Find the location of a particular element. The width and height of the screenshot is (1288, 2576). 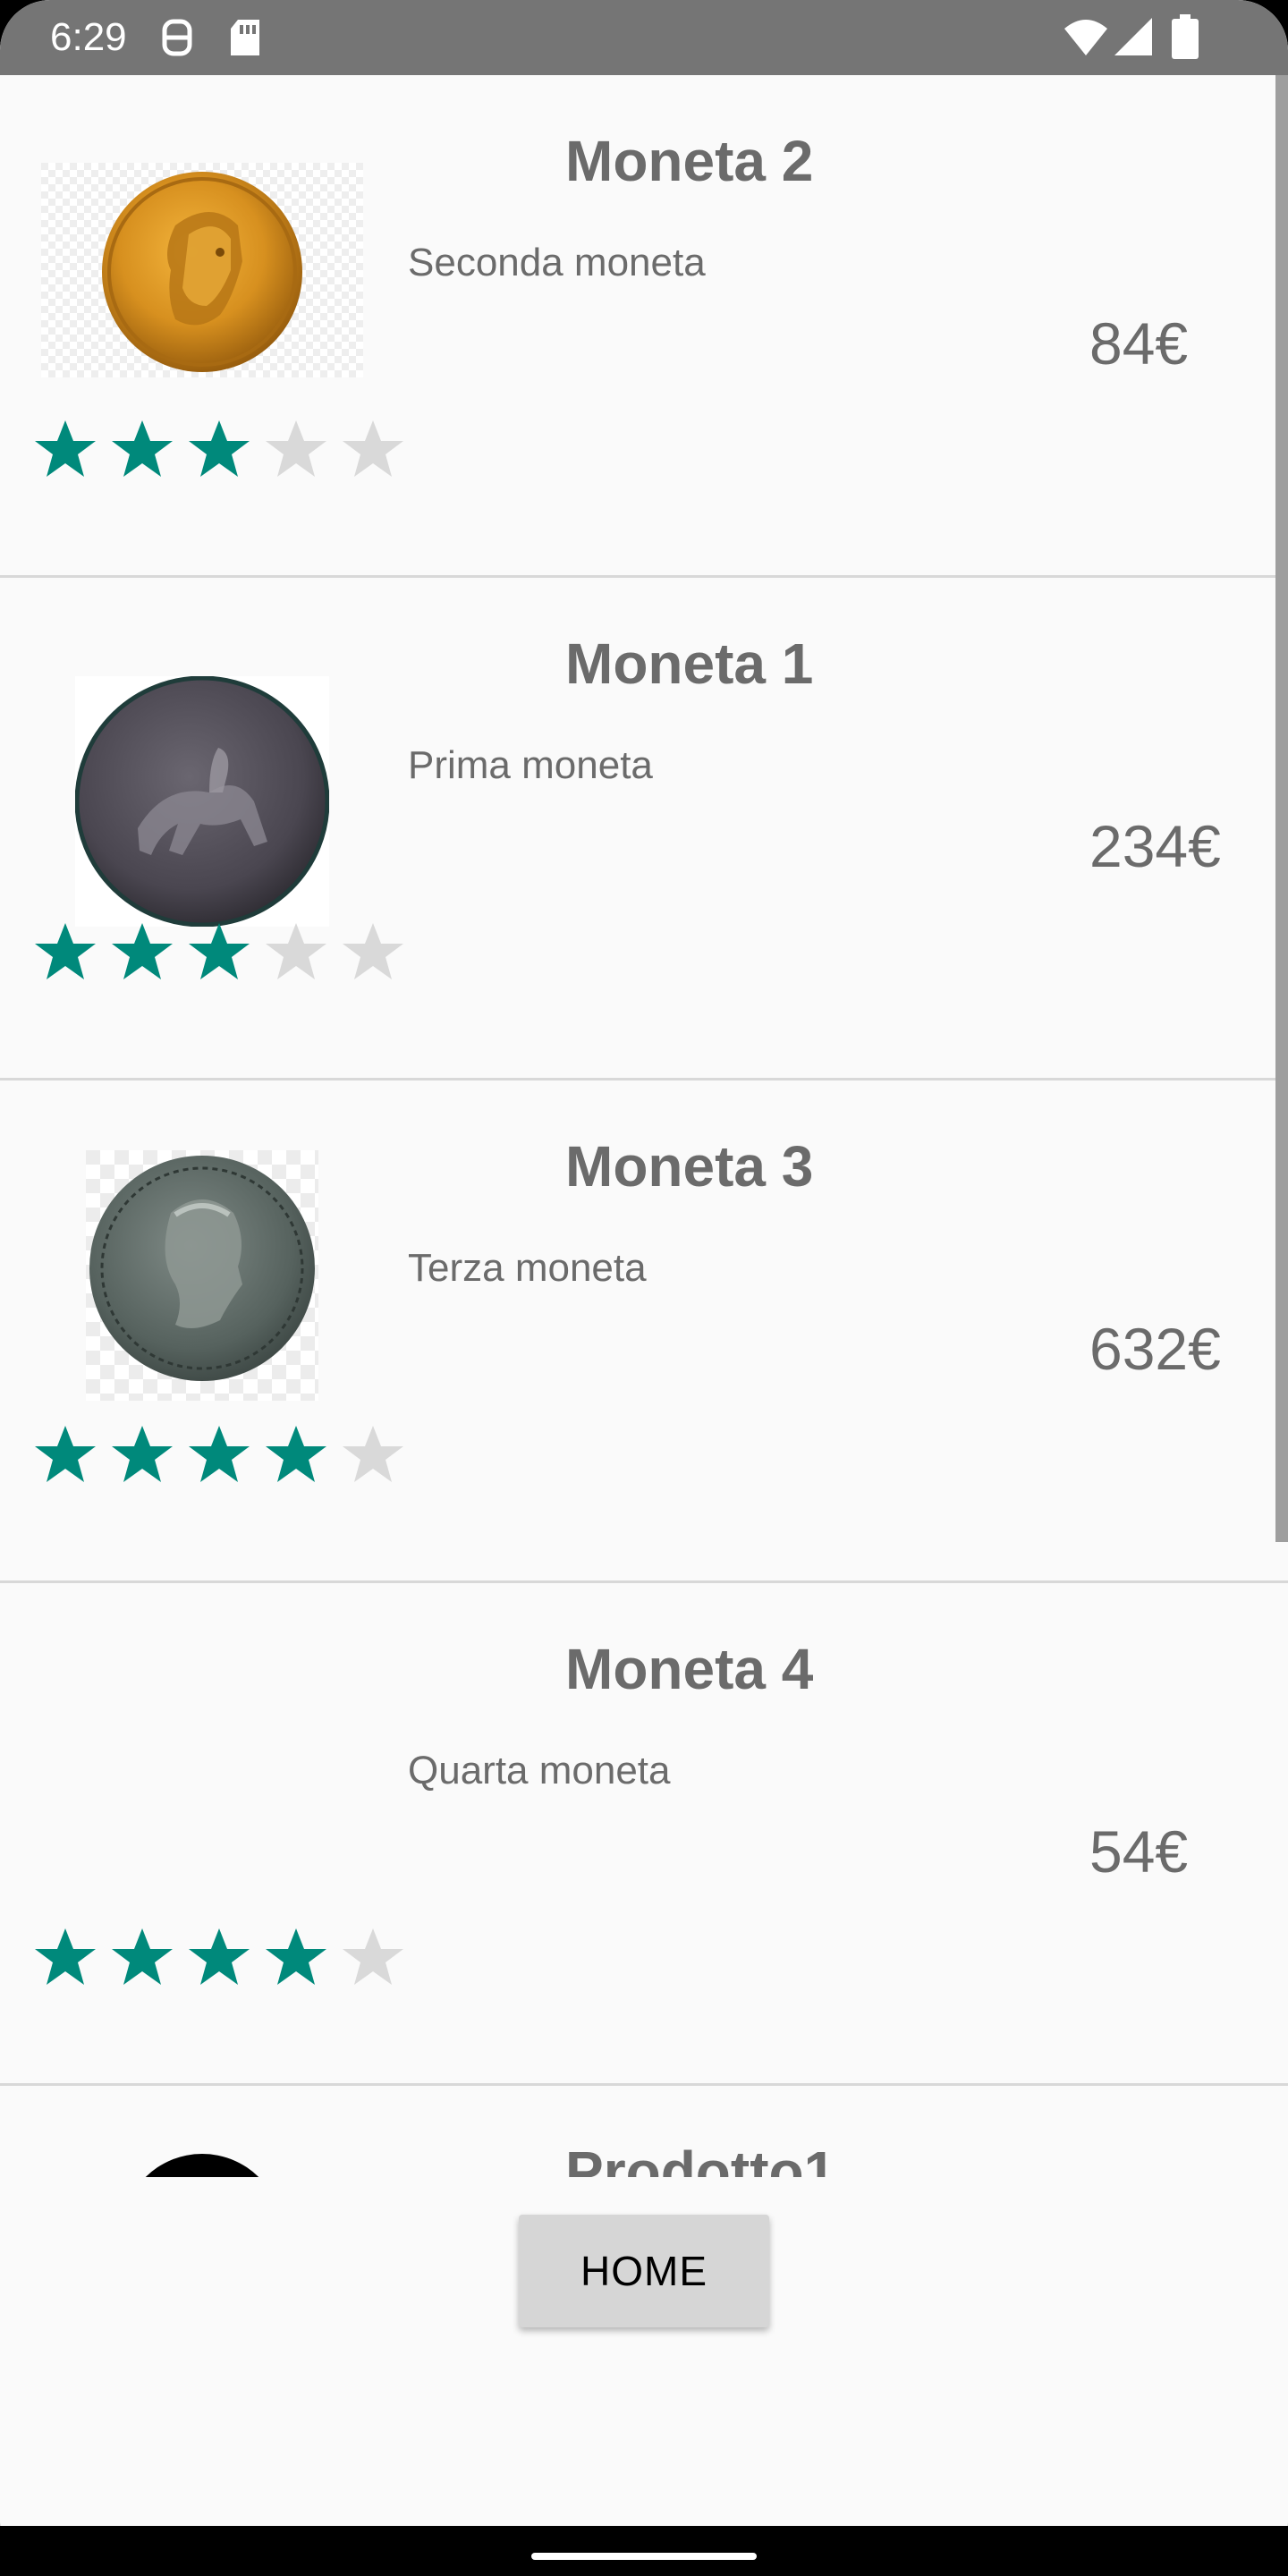

navigation-bar is located at coordinates (644, 2551).